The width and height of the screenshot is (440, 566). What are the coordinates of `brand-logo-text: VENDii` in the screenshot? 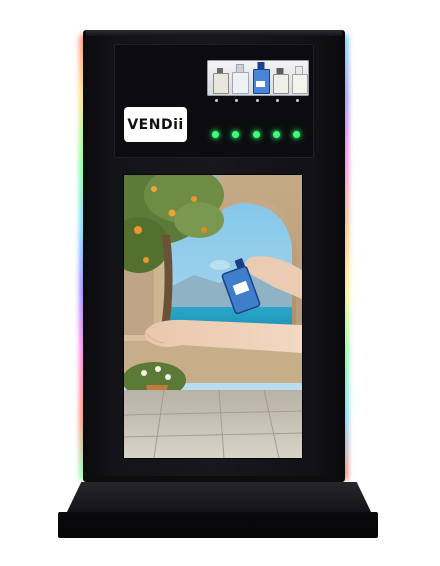 It's located at (155, 124).